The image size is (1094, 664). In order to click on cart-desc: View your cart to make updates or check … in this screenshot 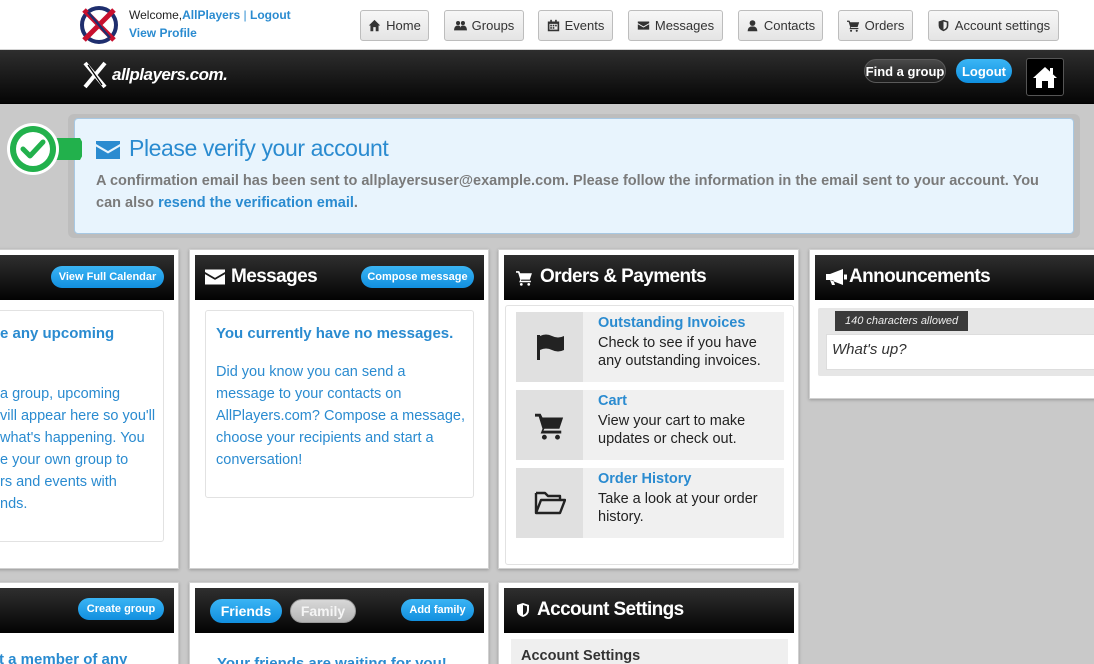, I will do `click(672, 430)`.